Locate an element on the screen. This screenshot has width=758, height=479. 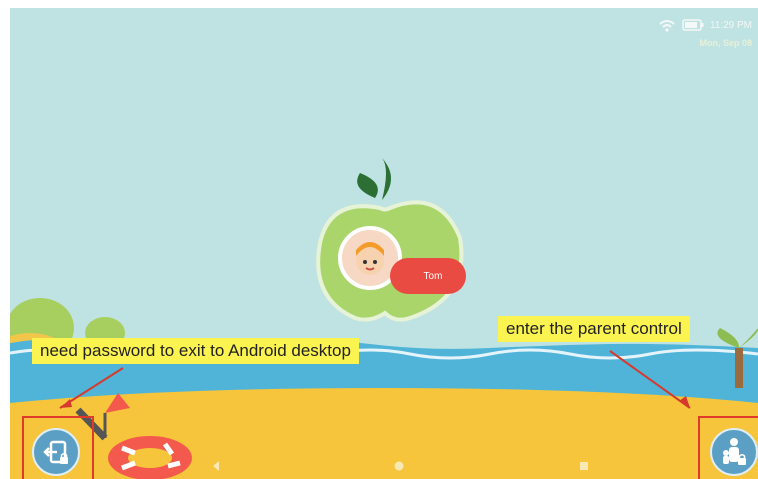
exit-button is located at coordinates (56, 452).